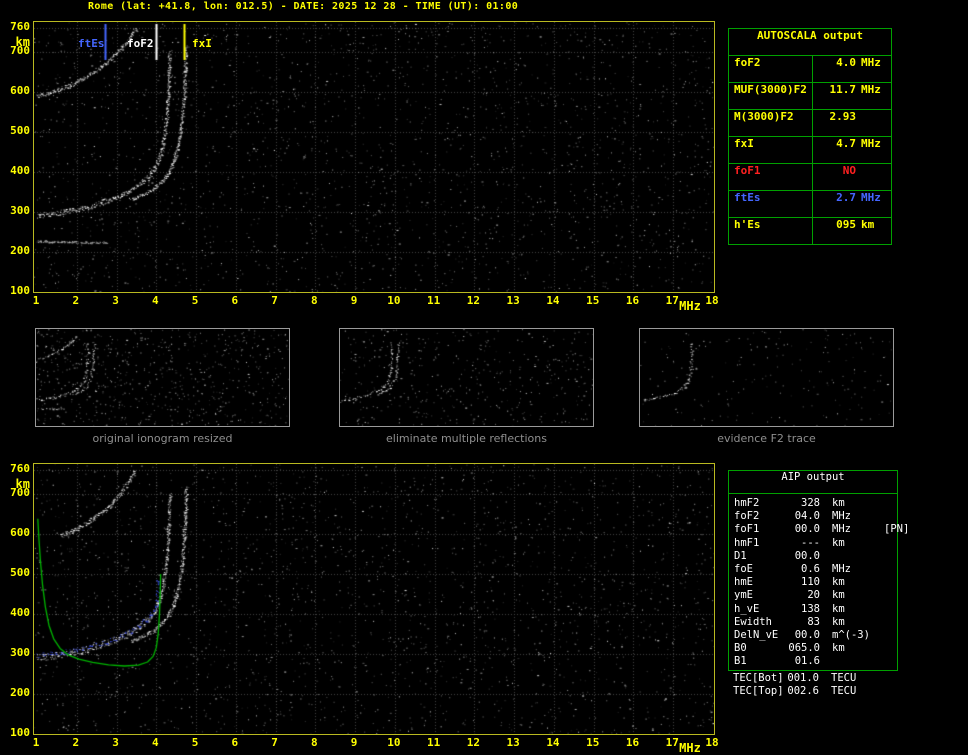 The height and width of the screenshot is (755, 968). Describe the element at coordinates (813, 595) in the screenshot. I see `aip-row: ymE 20 km` at that location.